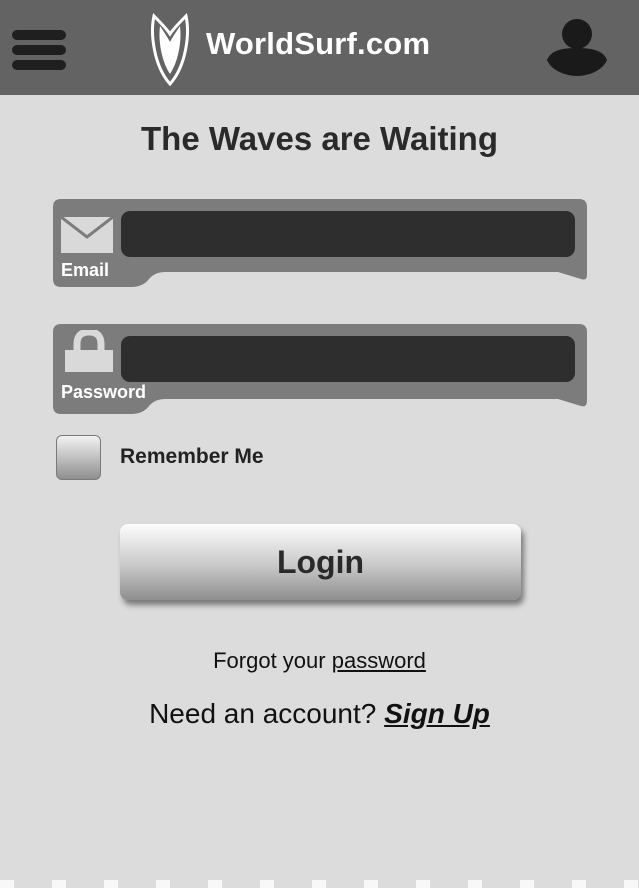  Describe the element at coordinates (320, 562) in the screenshot. I see `login-button: Login` at that location.